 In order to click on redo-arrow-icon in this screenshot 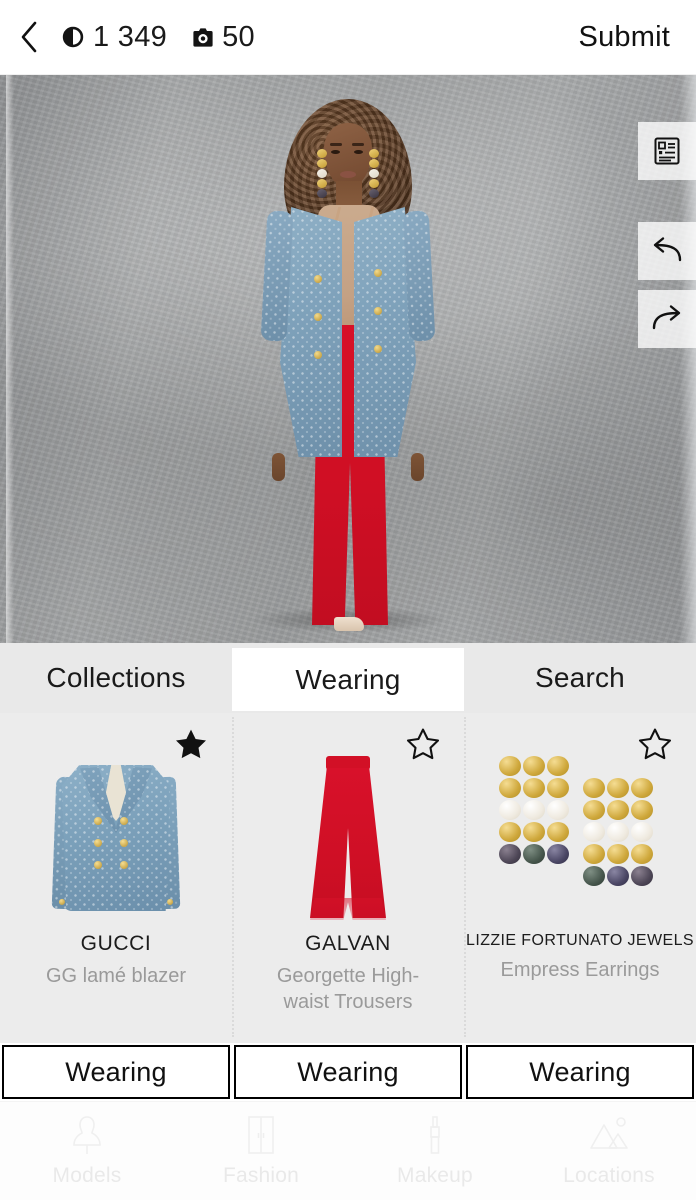, I will do `click(666, 317)`.